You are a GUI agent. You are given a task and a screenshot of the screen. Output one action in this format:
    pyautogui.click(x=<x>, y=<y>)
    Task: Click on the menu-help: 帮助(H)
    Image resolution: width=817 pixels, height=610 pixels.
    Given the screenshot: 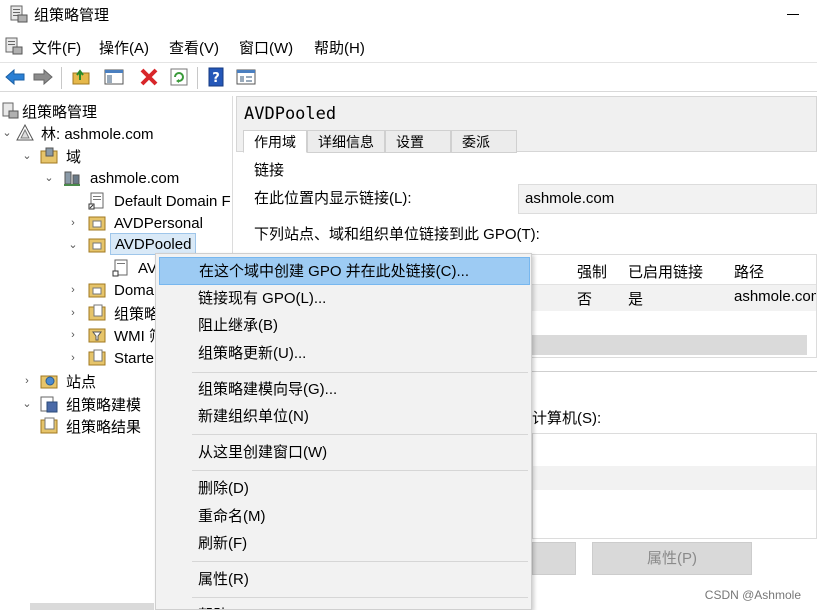 What is the action you would take?
    pyautogui.click(x=339, y=47)
    